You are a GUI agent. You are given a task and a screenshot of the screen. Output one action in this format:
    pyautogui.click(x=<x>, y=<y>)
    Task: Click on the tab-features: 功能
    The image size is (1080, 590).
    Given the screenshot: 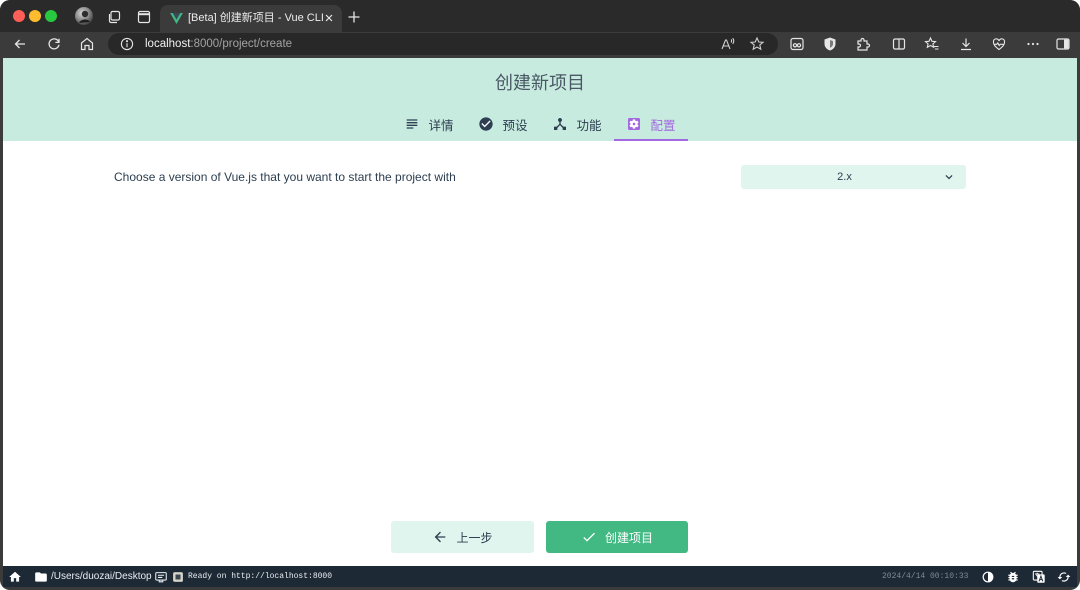 What is the action you would take?
    pyautogui.click(x=577, y=124)
    